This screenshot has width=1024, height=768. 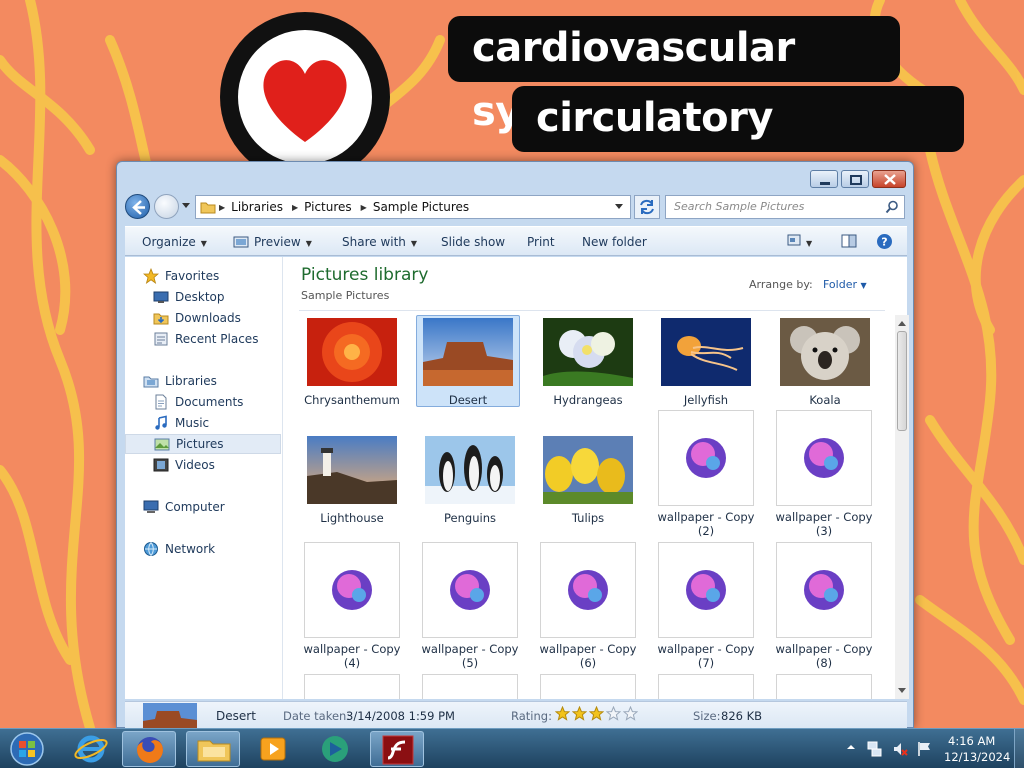 I want to click on change-view-button: ▼, so click(x=799, y=241).